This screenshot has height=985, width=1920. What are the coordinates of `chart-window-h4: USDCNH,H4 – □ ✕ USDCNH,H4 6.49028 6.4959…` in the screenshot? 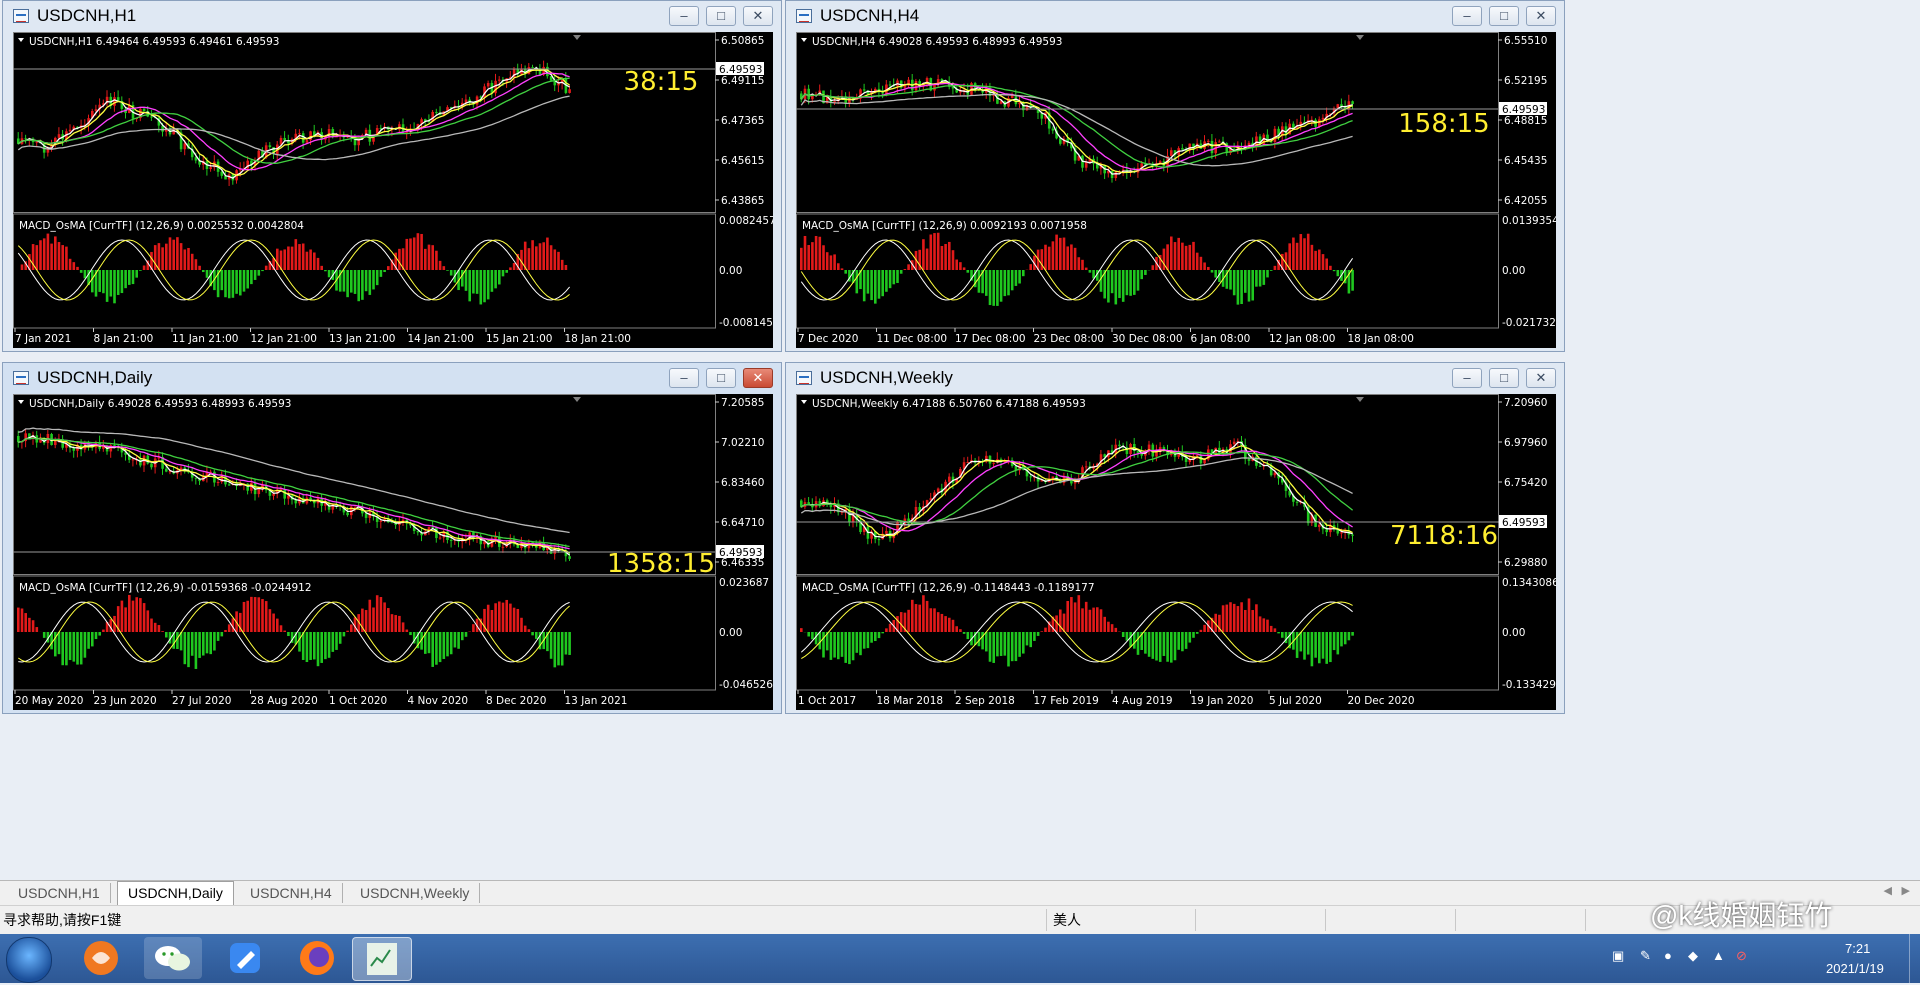 It's located at (1175, 176).